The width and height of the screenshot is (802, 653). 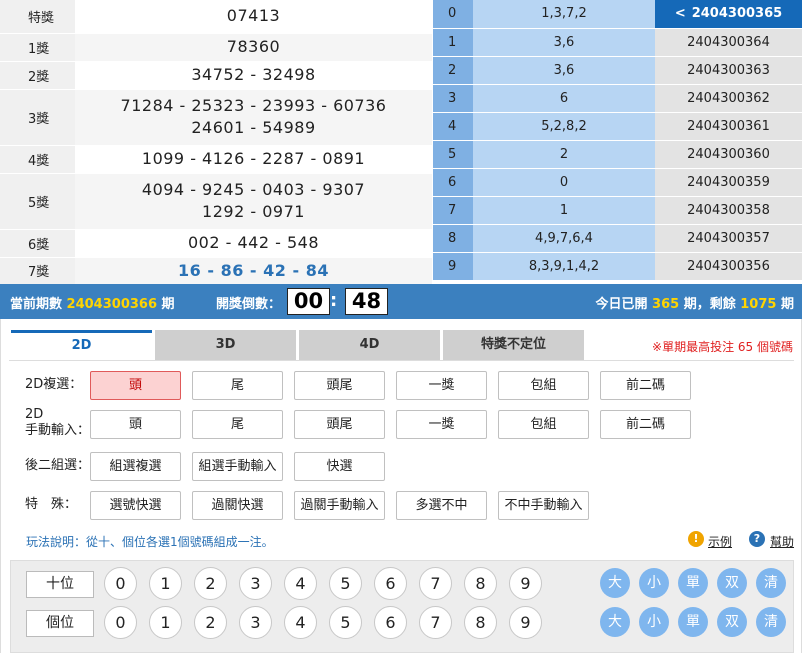 I want to click on period-cell: 2404300361, so click(x=728, y=126).